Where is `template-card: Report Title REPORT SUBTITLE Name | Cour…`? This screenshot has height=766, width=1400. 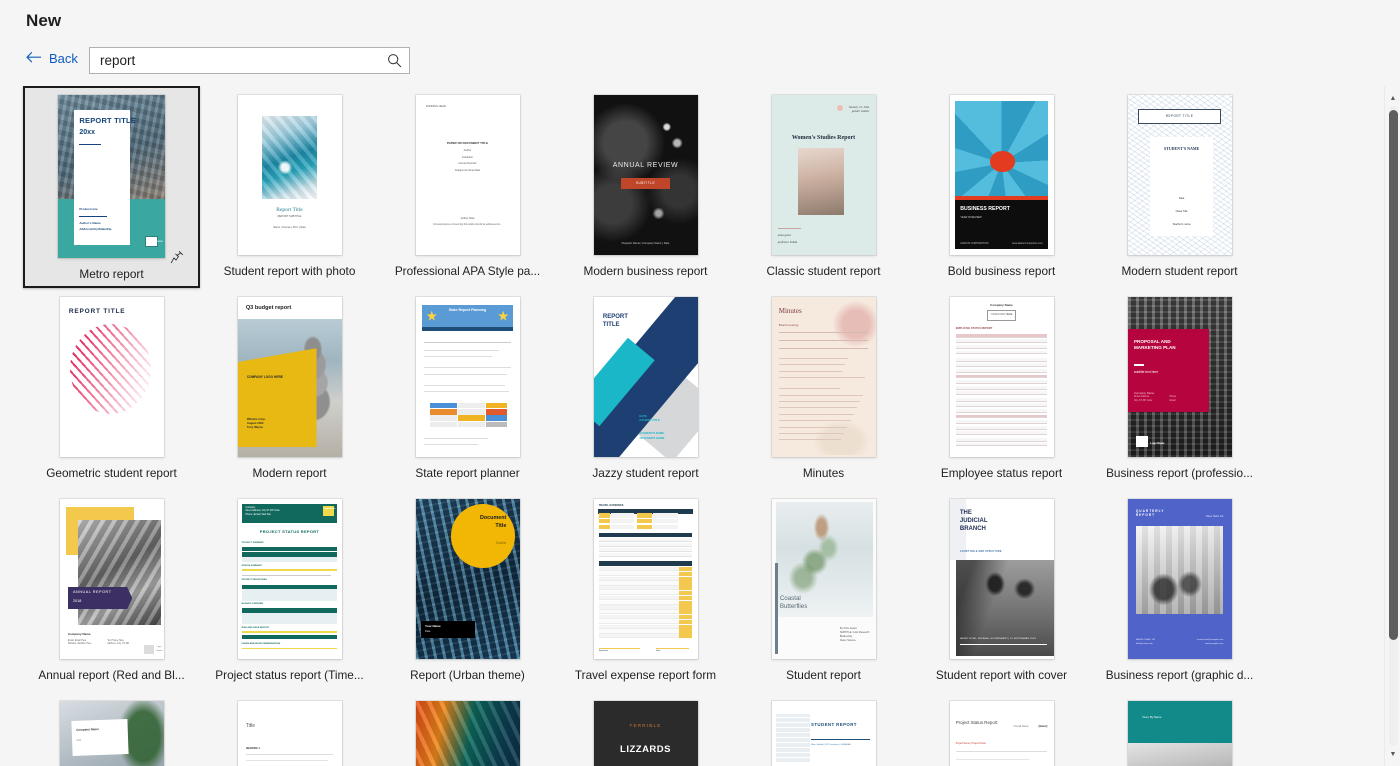
template-card: Report Title REPORT SUBTITLE Name | Cour… is located at coordinates (289, 187).